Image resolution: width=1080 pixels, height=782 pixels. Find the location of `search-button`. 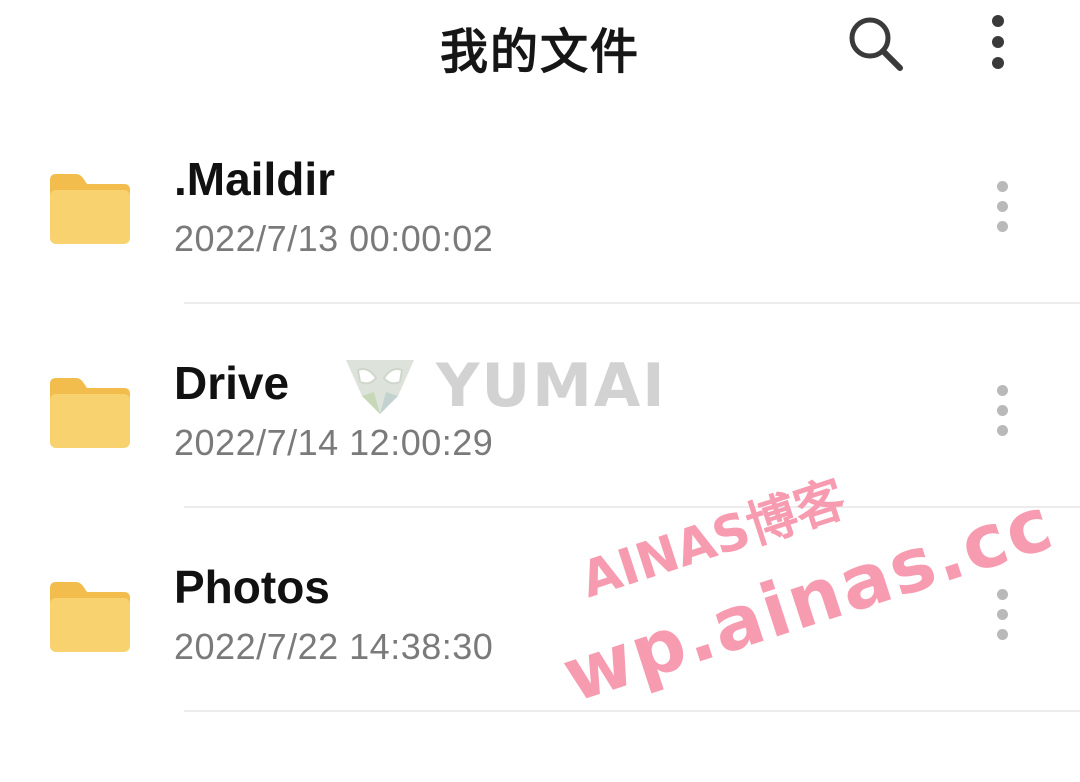

search-button is located at coordinates (876, 44).